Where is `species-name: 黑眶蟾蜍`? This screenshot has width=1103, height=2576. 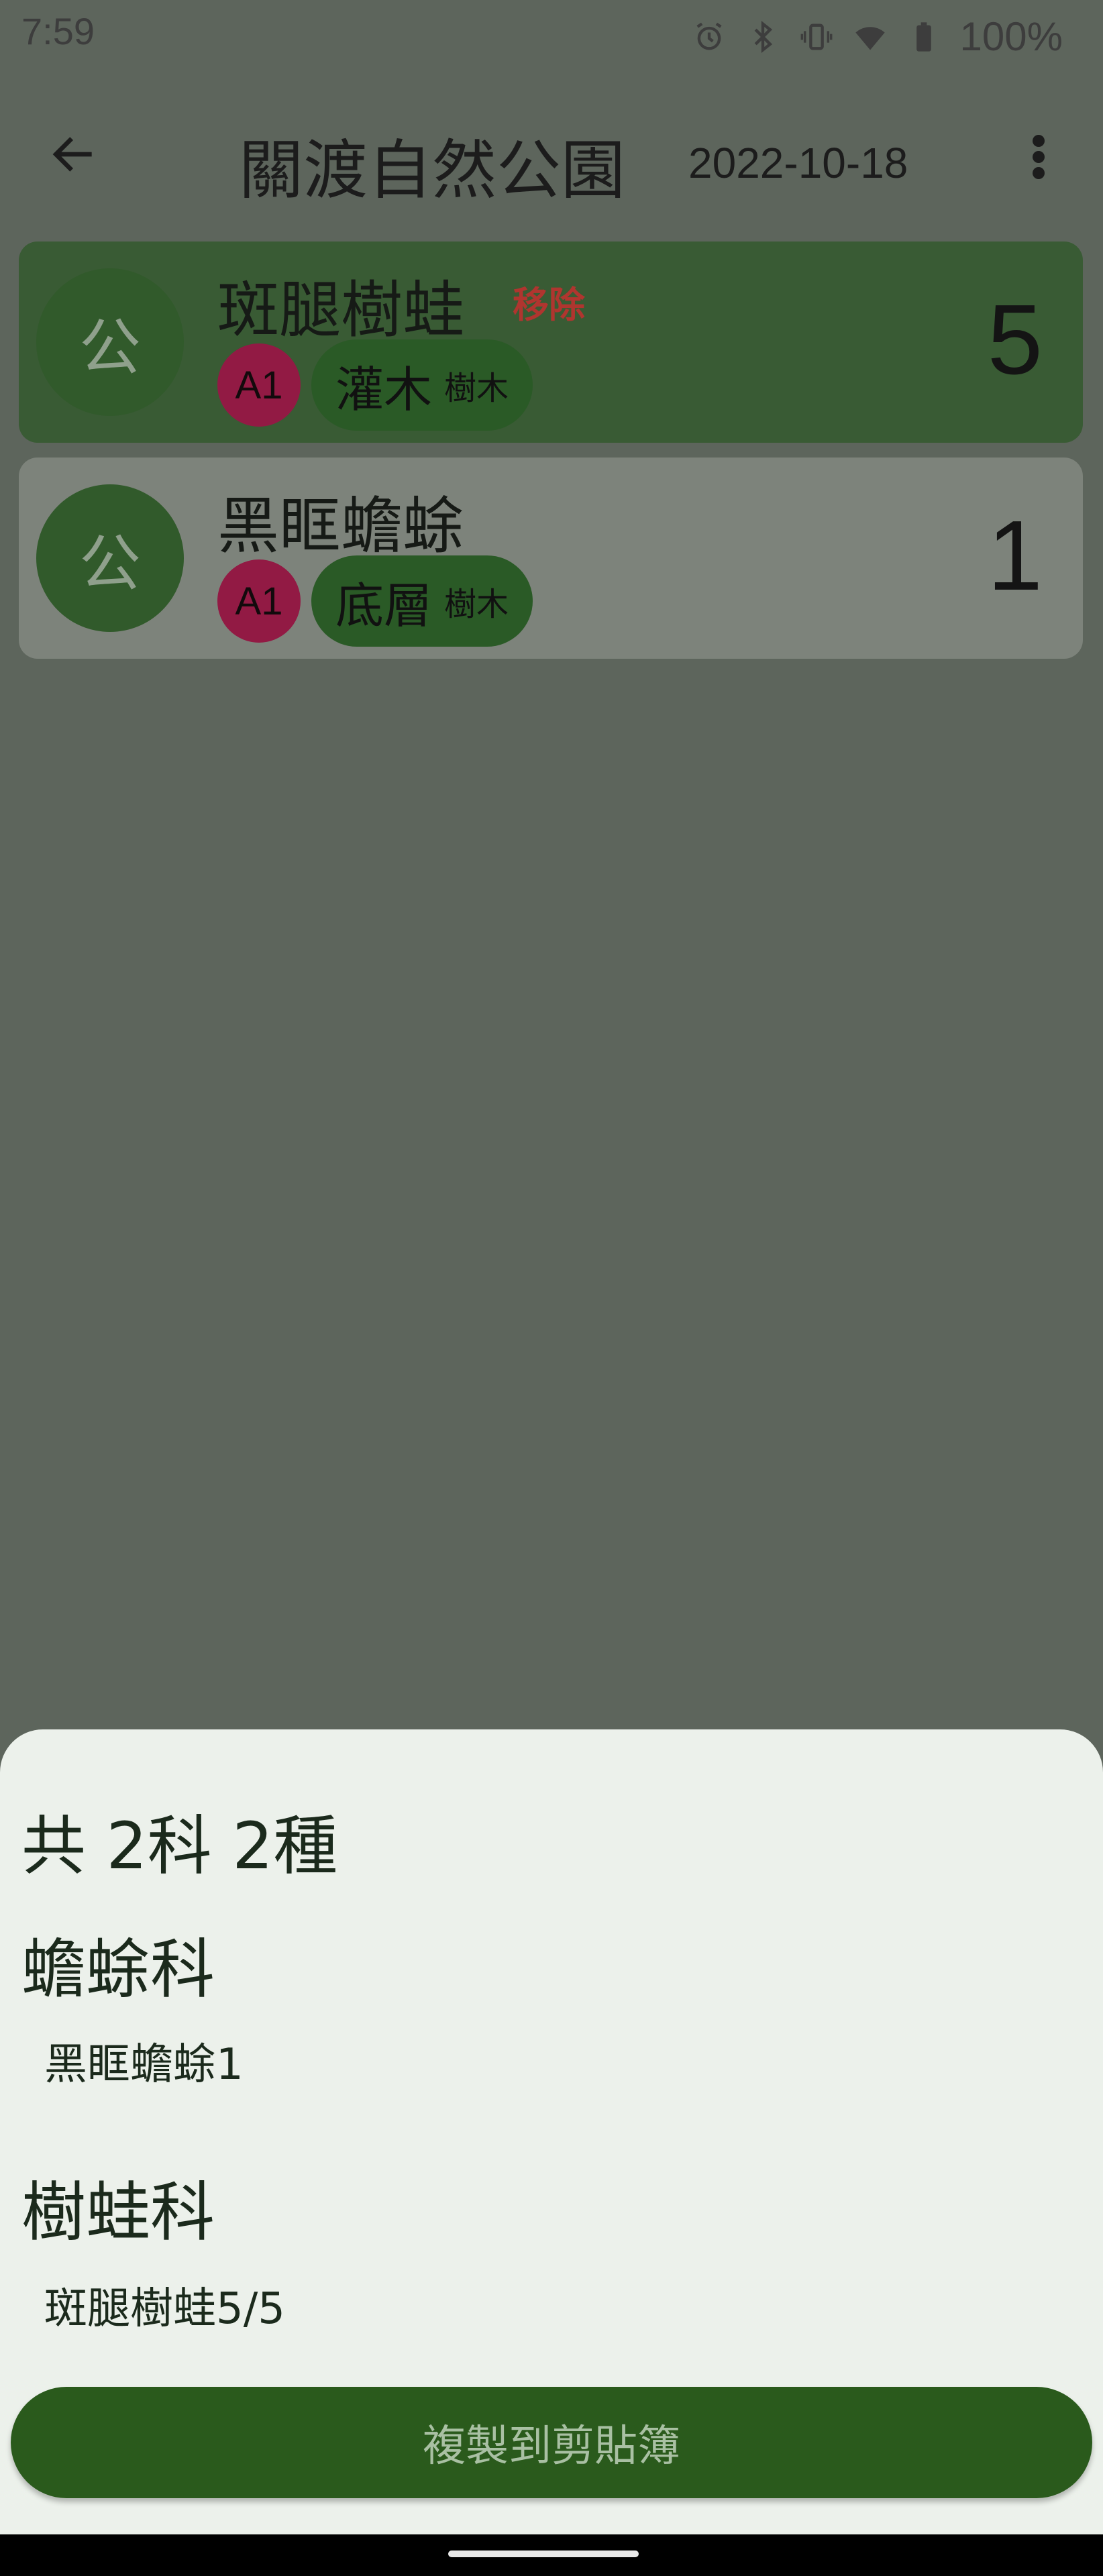 species-name: 黑眶蟾蜍 is located at coordinates (341, 526).